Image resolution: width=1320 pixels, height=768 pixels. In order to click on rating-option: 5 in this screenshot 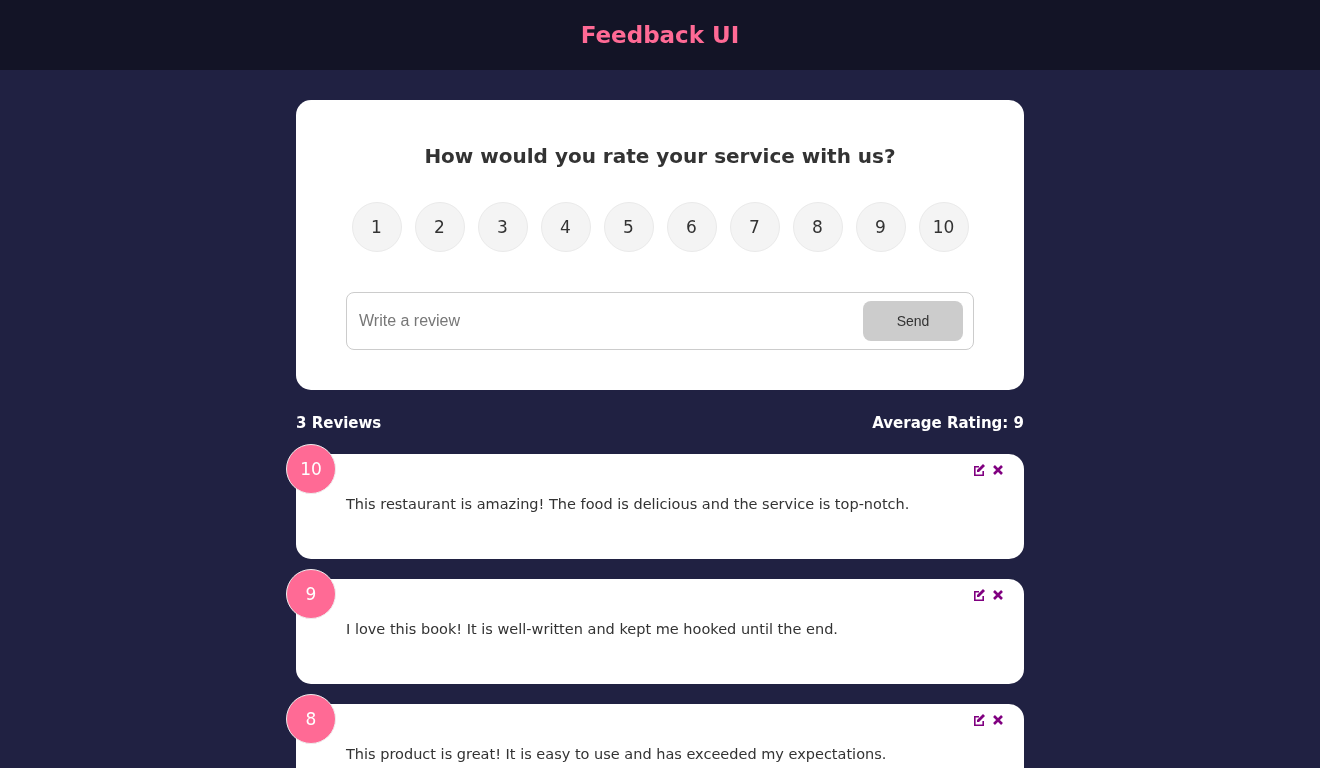, I will do `click(628, 227)`.